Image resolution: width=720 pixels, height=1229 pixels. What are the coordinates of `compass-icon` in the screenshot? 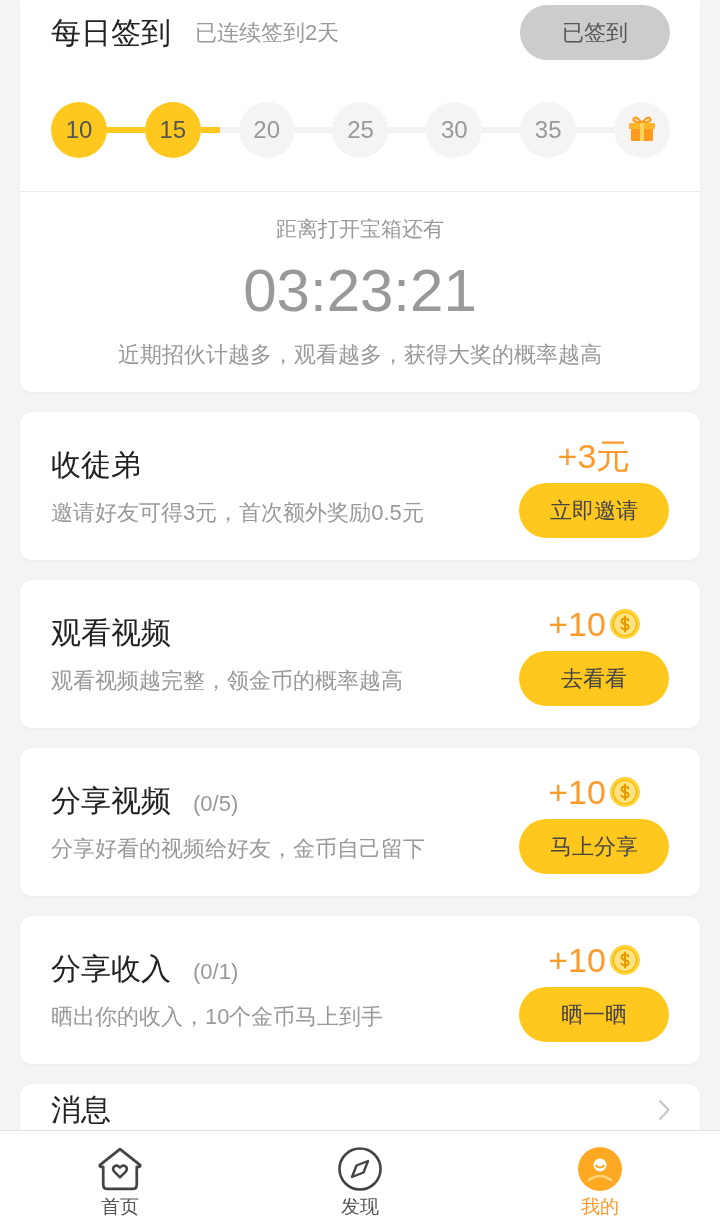 It's located at (360, 1169).